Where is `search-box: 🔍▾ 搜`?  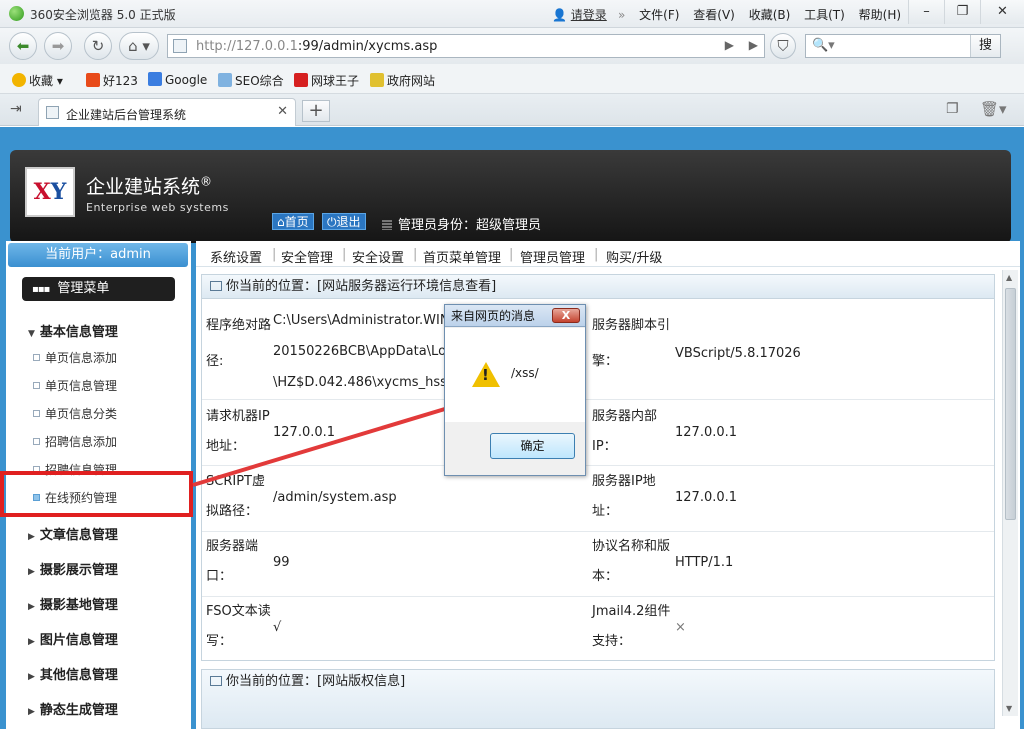 search-box: 🔍▾ 搜 is located at coordinates (903, 46).